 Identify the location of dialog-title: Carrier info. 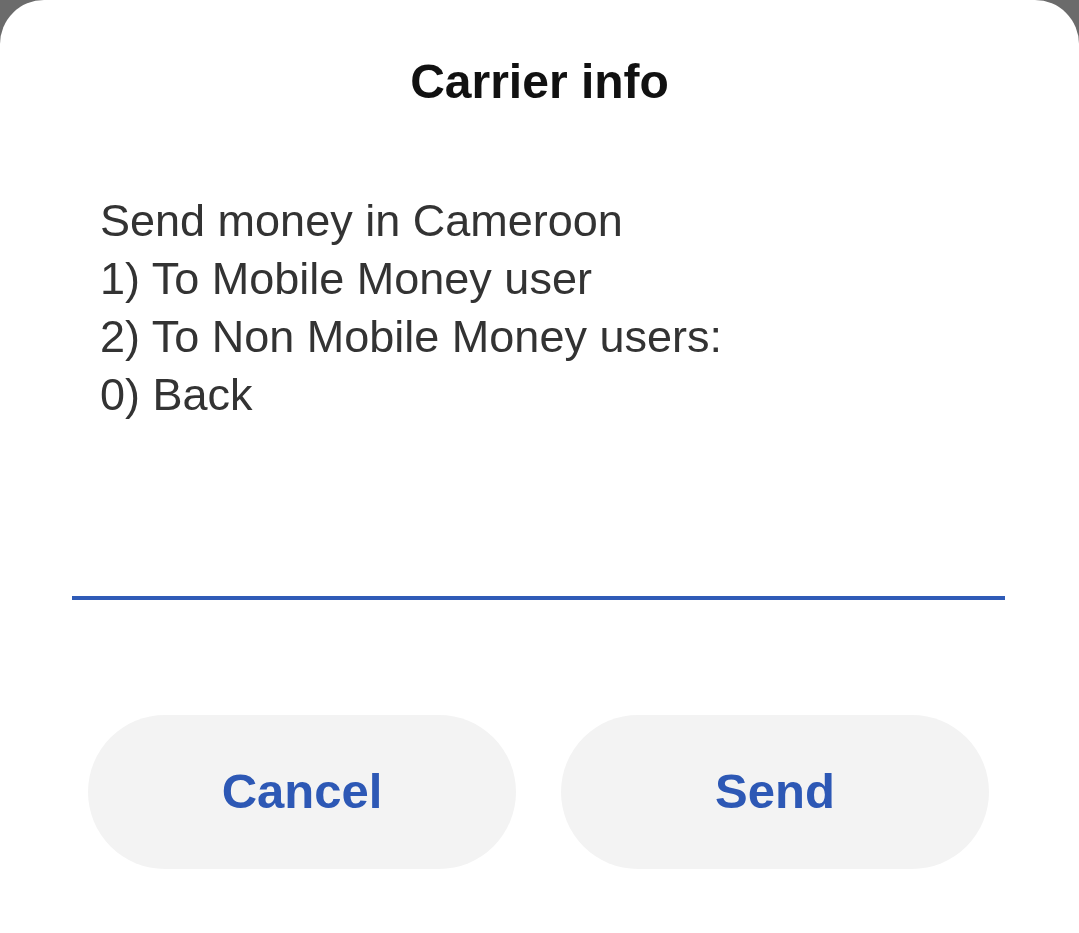
(539, 82).